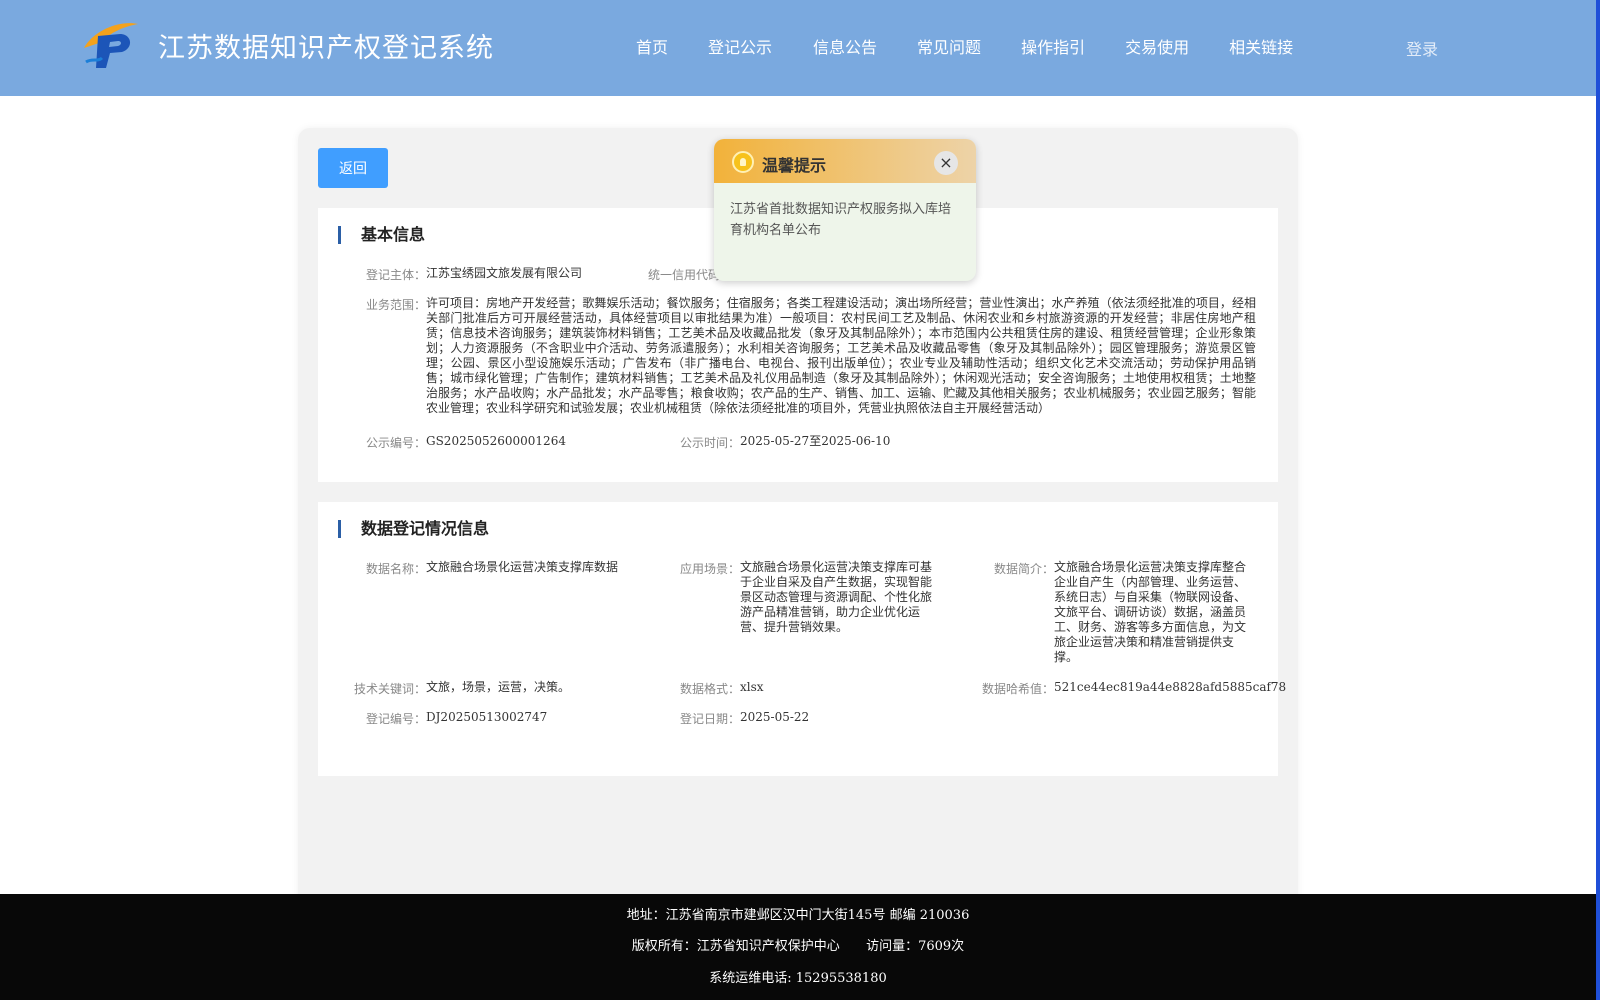  I want to click on nav-guide: 操作指引, so click(1053, 46).